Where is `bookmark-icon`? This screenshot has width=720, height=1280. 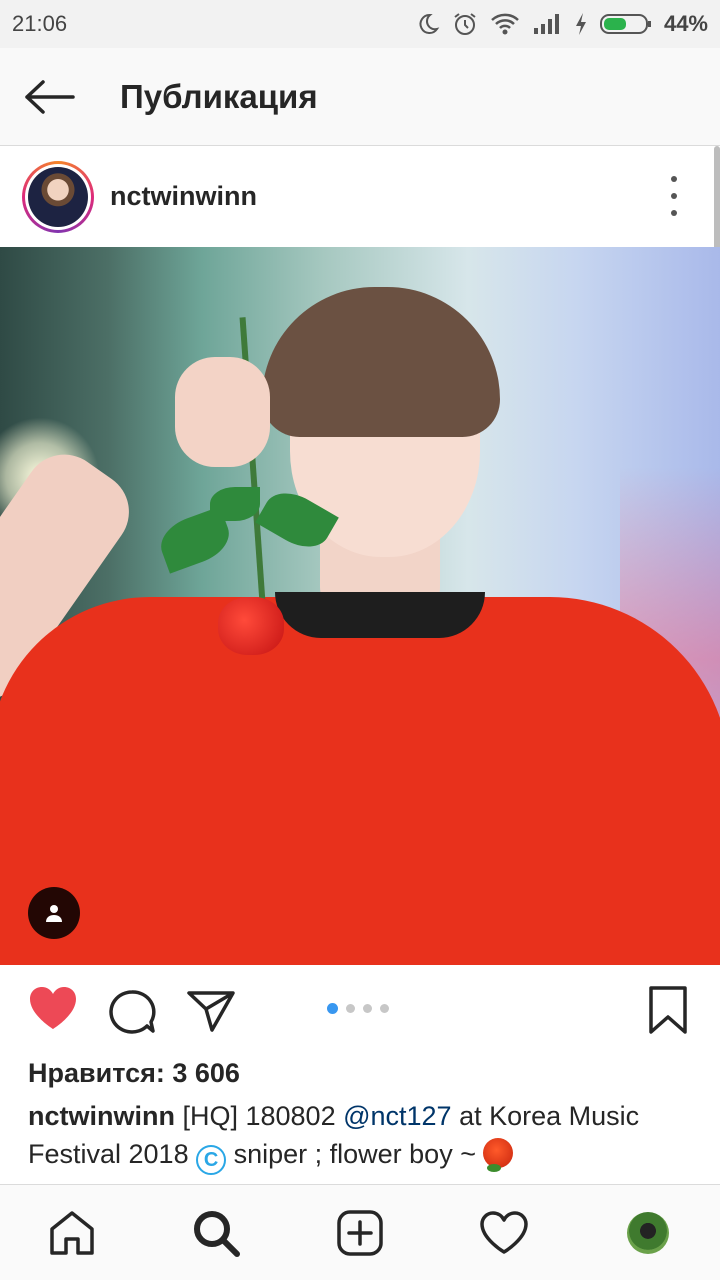 bookmark-icon is located at coordinates (668, 1010).